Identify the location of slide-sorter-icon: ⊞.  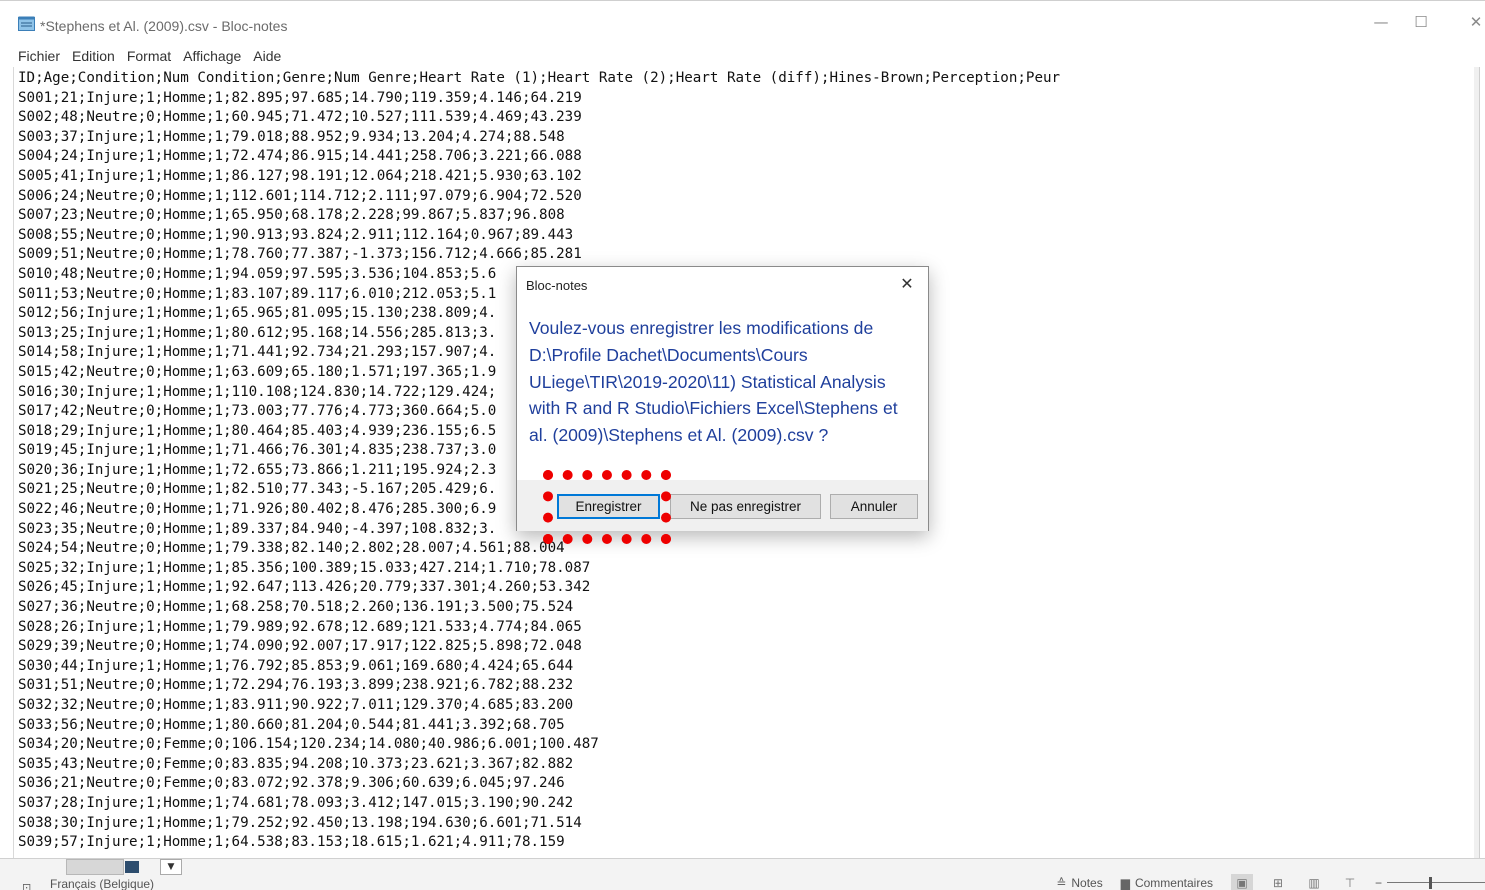
(1278, 882).